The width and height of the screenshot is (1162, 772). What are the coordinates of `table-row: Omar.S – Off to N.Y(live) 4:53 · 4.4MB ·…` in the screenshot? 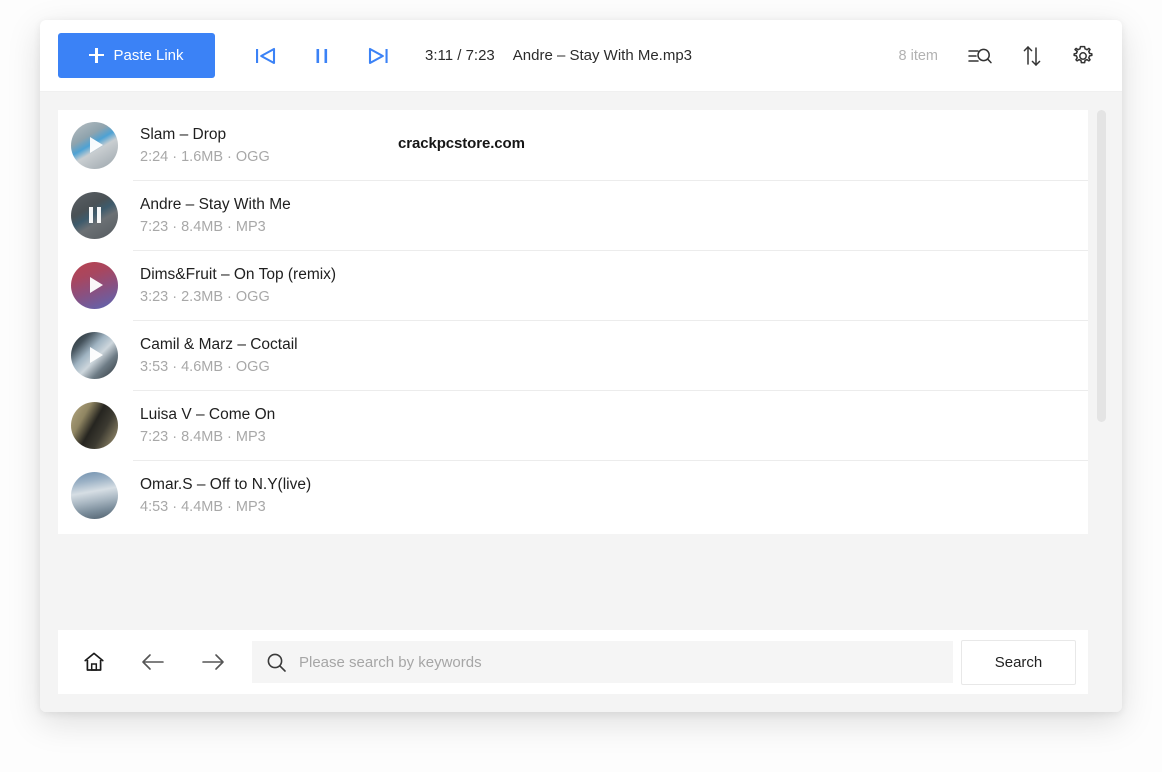 It's located at (573, 495).